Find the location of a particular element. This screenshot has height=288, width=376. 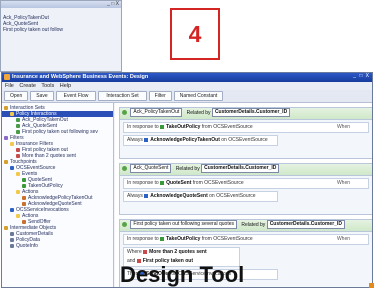

tree-label: QuoteInfo is located at coordinates (27, 246).